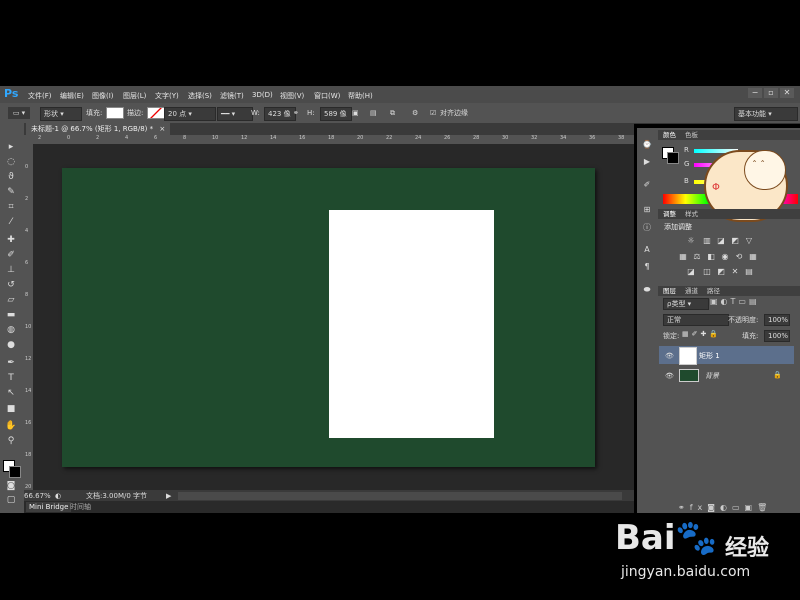 This screenshot has height=600, width=800. I want to click on path-ops-icon: ▣, so click(355, 113).